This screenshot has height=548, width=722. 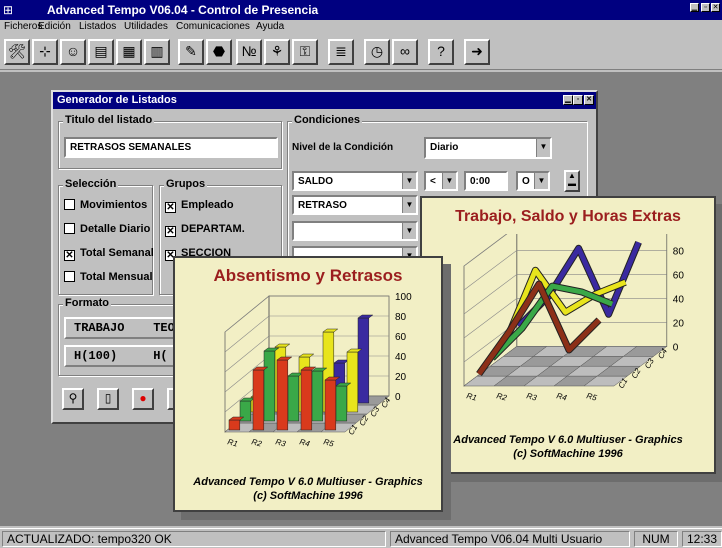 I want to click on clock-icon: ◷, so click(x=377, y=52).